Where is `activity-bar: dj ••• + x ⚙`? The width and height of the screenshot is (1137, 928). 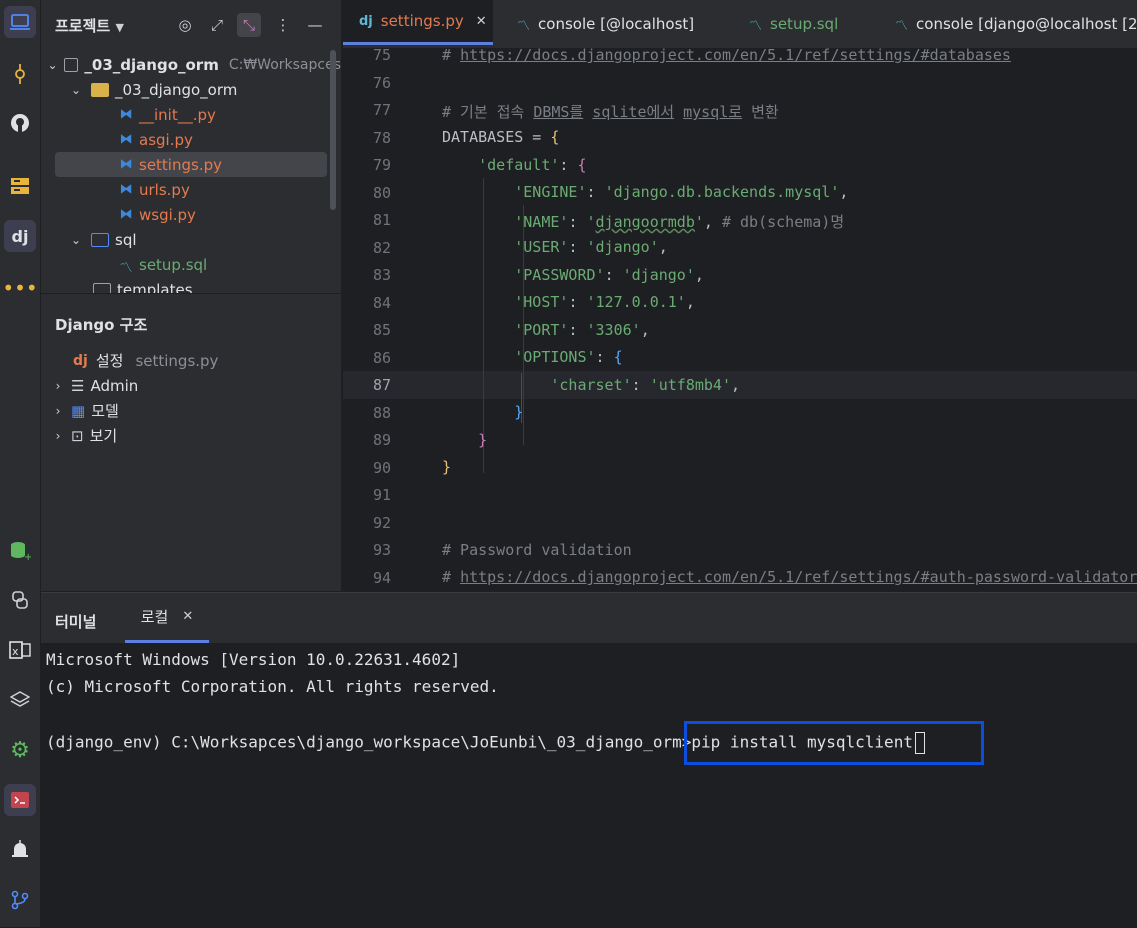
activity-bar: dj ••• + x ⚙ is located at coordinates (20, 463).